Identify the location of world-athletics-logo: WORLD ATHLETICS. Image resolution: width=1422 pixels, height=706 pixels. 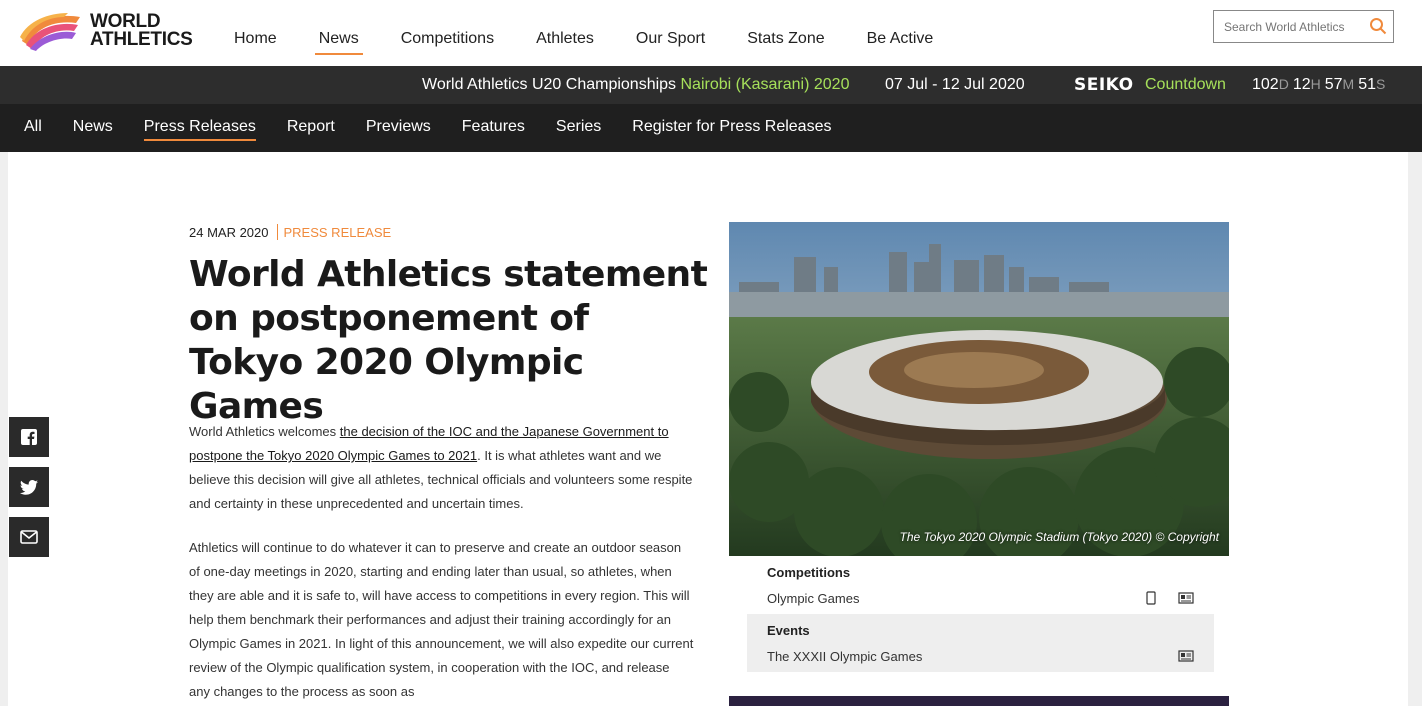
(113, 31).